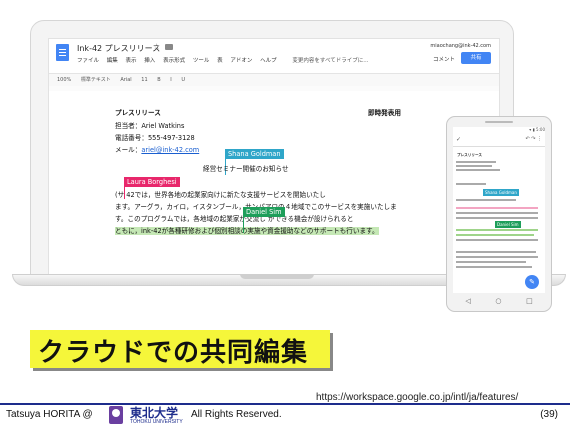 The width and height of the screenshot is (570, 428). I want to click on laptop-notch, so click(277, 276).